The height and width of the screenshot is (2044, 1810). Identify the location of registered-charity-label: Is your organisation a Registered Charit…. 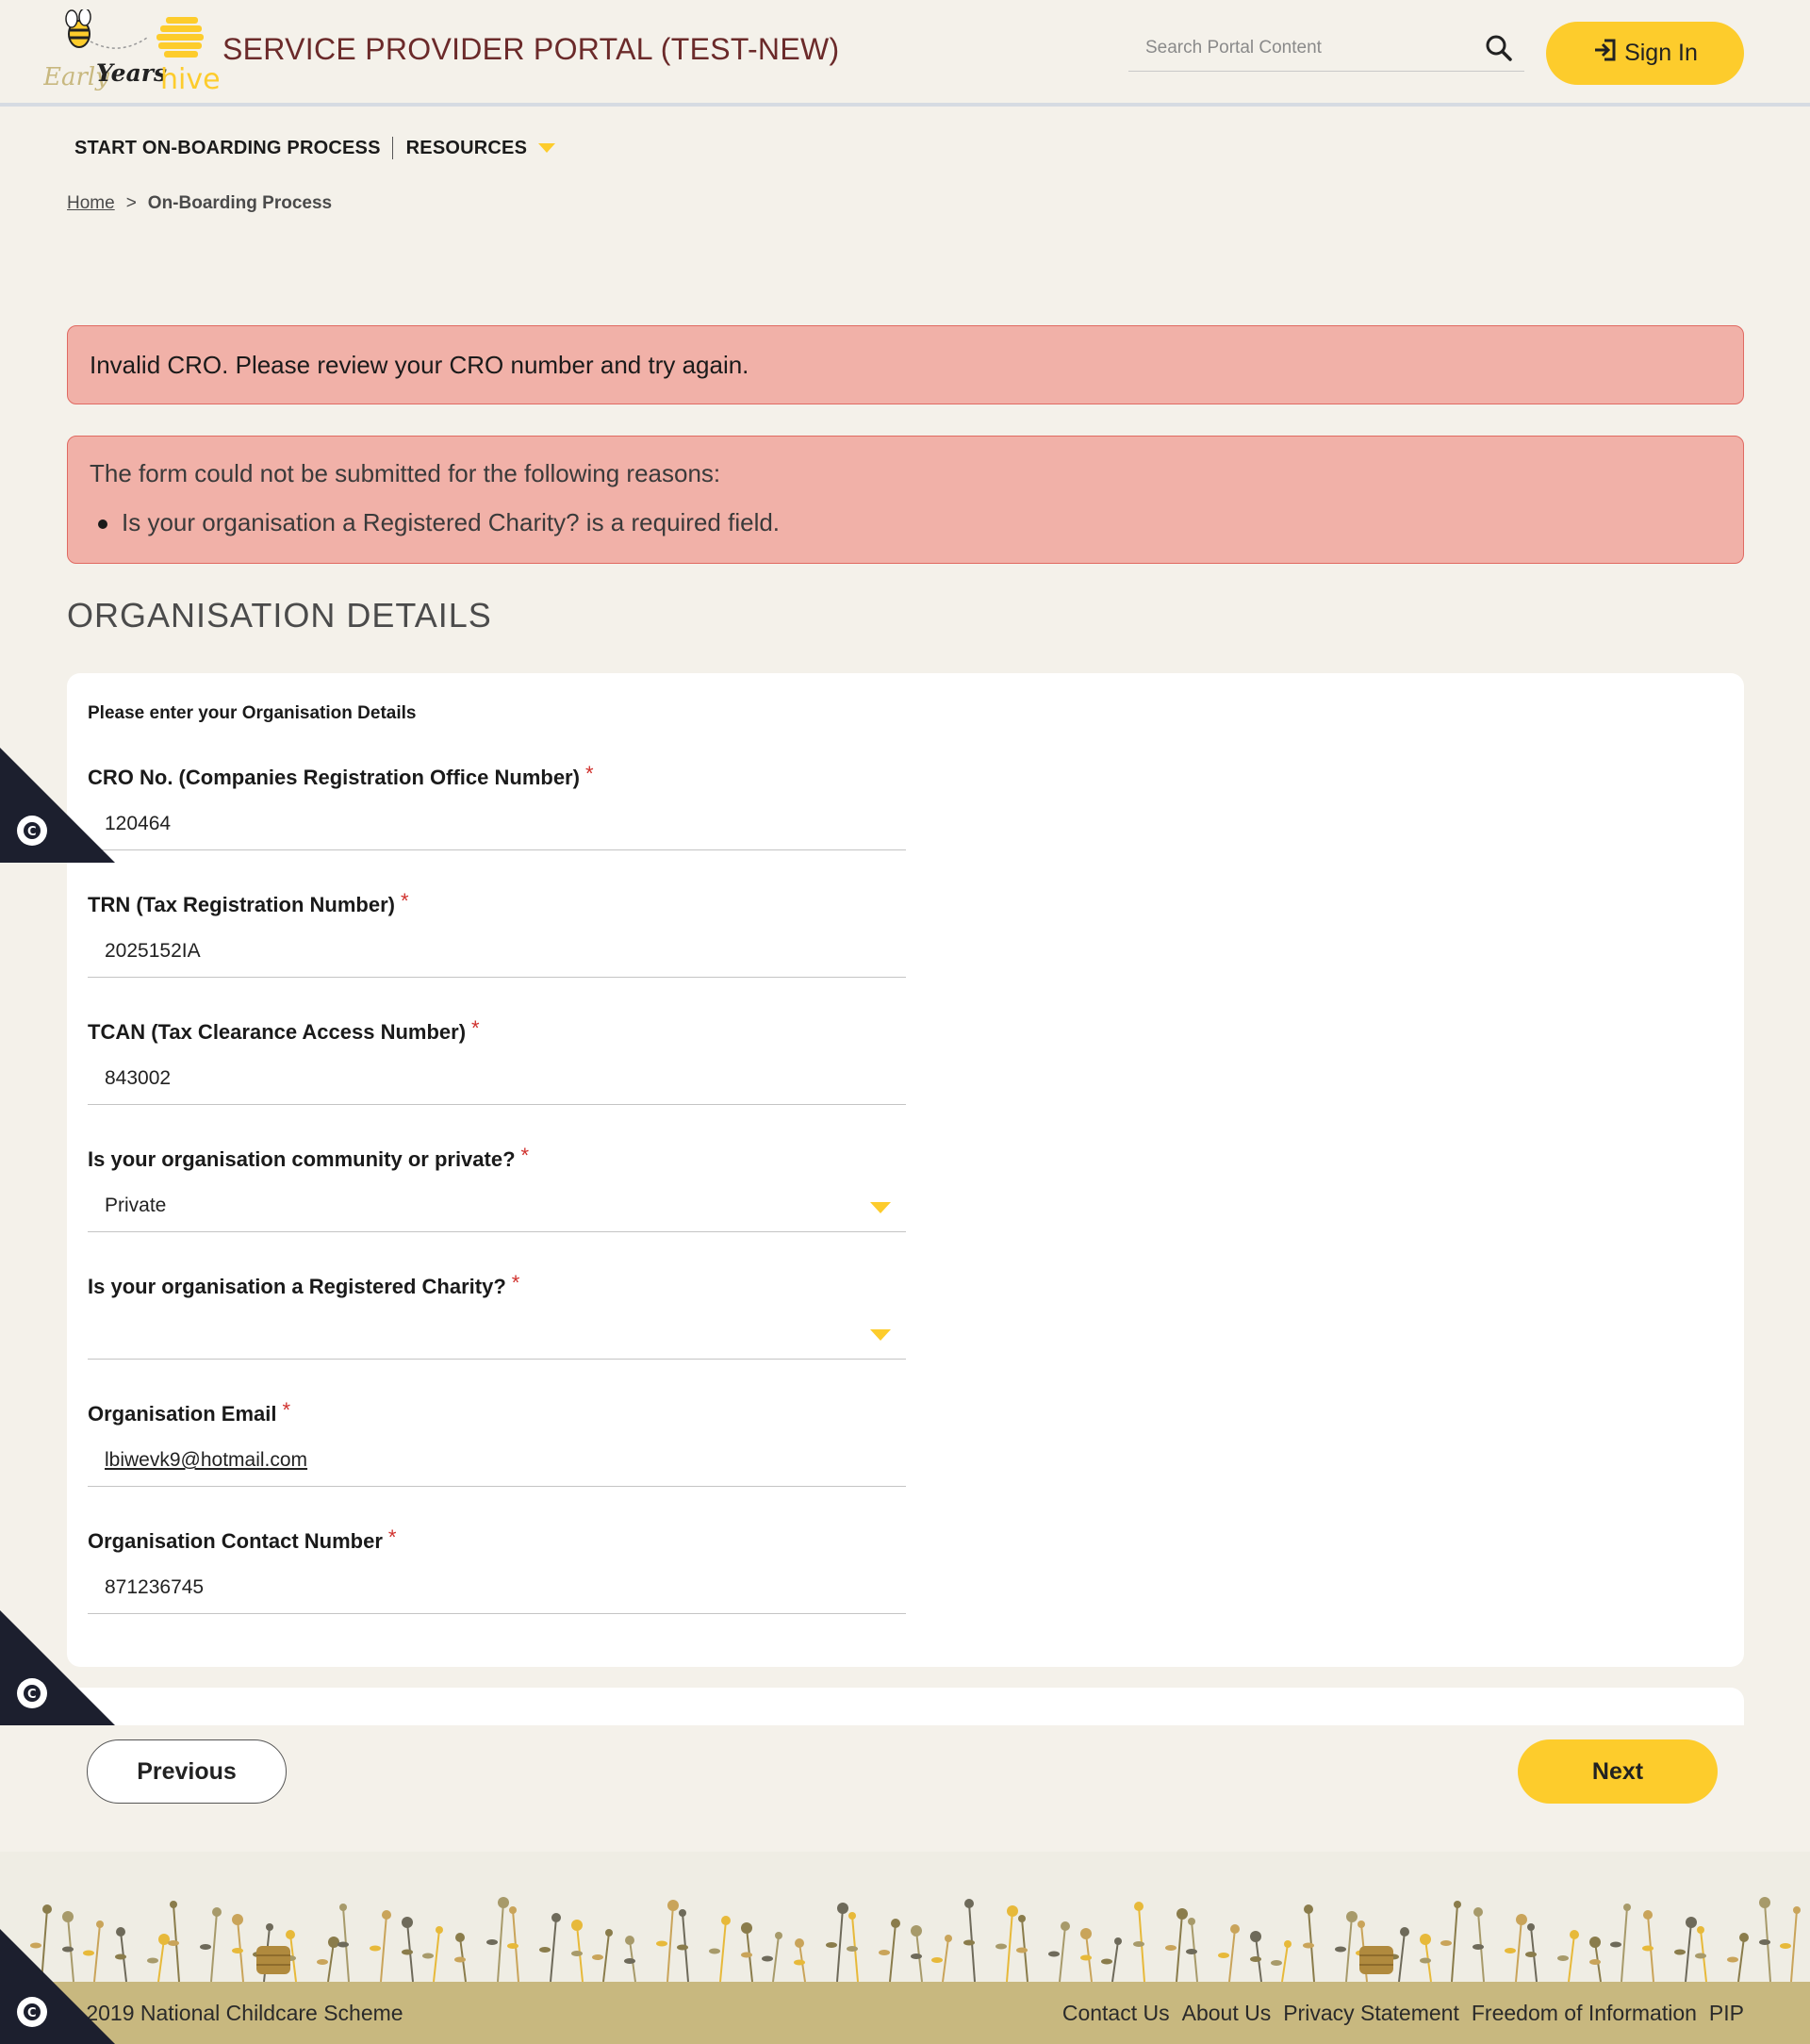
(297, 1286).